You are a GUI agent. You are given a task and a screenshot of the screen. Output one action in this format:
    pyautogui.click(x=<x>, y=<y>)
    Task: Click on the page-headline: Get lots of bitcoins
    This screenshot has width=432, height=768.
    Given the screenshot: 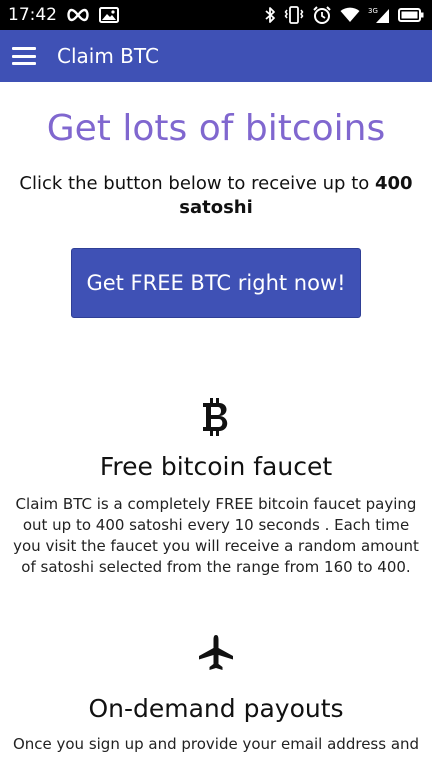 What is the action you would take?
    pyautogui.click(x=216, y=128)
    